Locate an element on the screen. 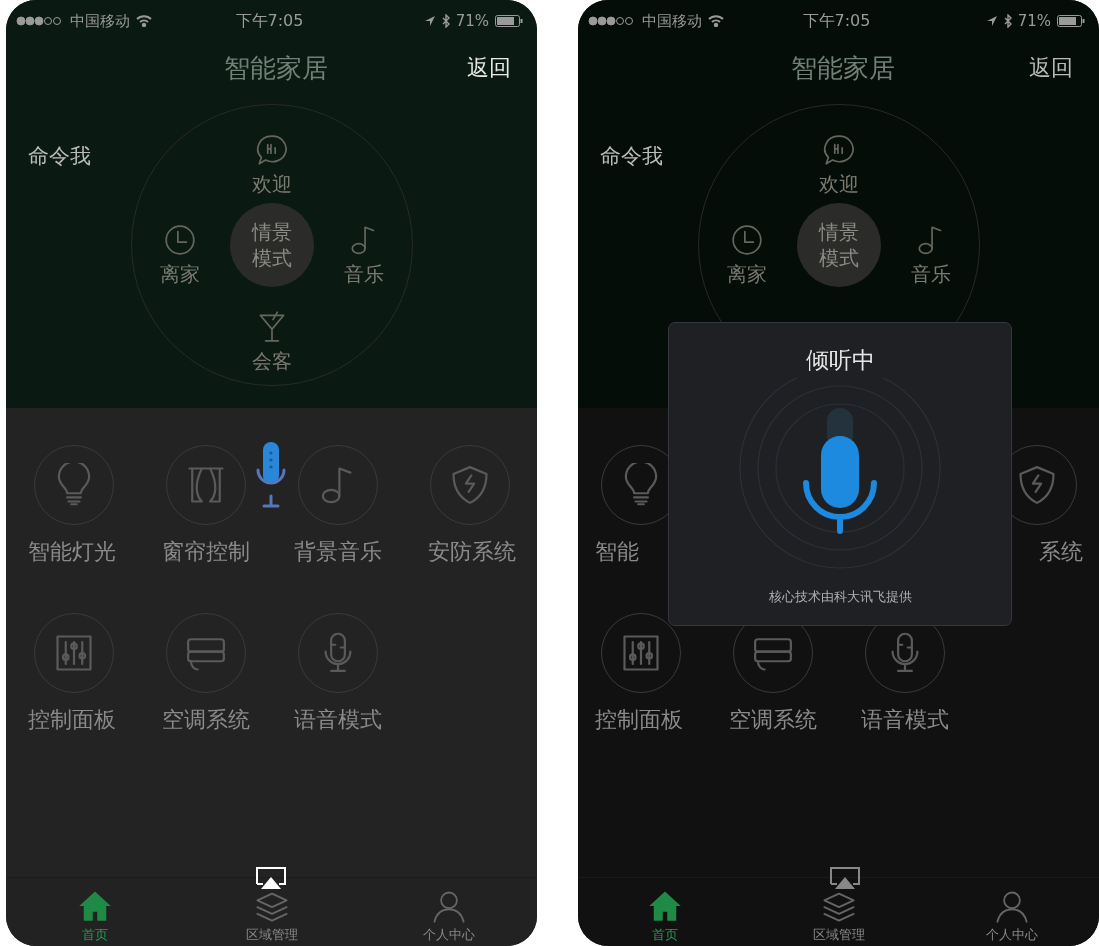 This screenshot has height=946, width=1099. feature-label: 系统 is located at coordinates (1060, 552).